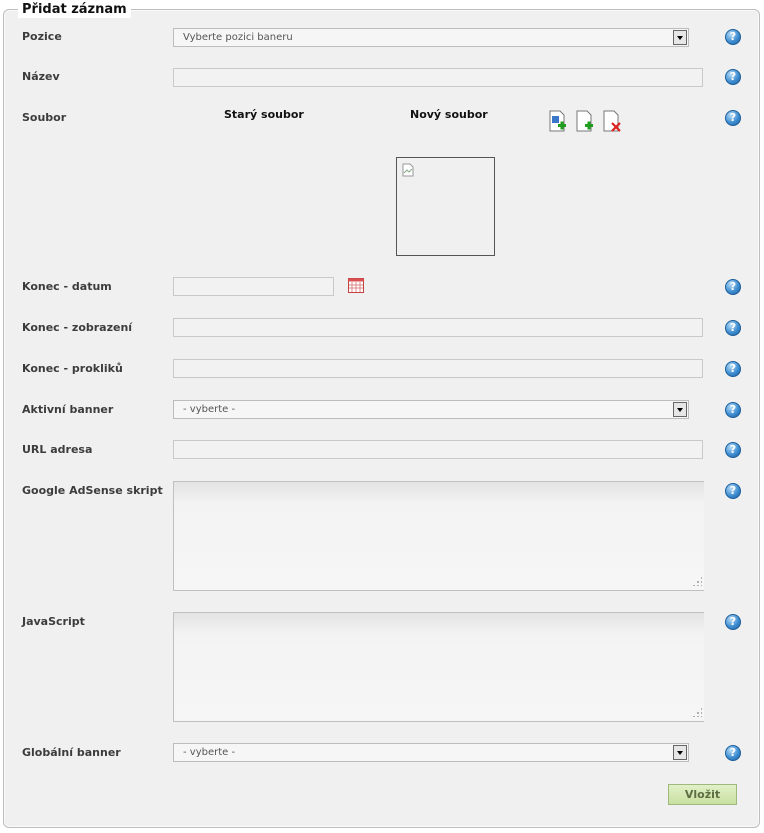 This screenshot has height=833, width=764. Describe the element at coordinates (253, 286) in the screenshot. I see `konec-datum-input` at that location.